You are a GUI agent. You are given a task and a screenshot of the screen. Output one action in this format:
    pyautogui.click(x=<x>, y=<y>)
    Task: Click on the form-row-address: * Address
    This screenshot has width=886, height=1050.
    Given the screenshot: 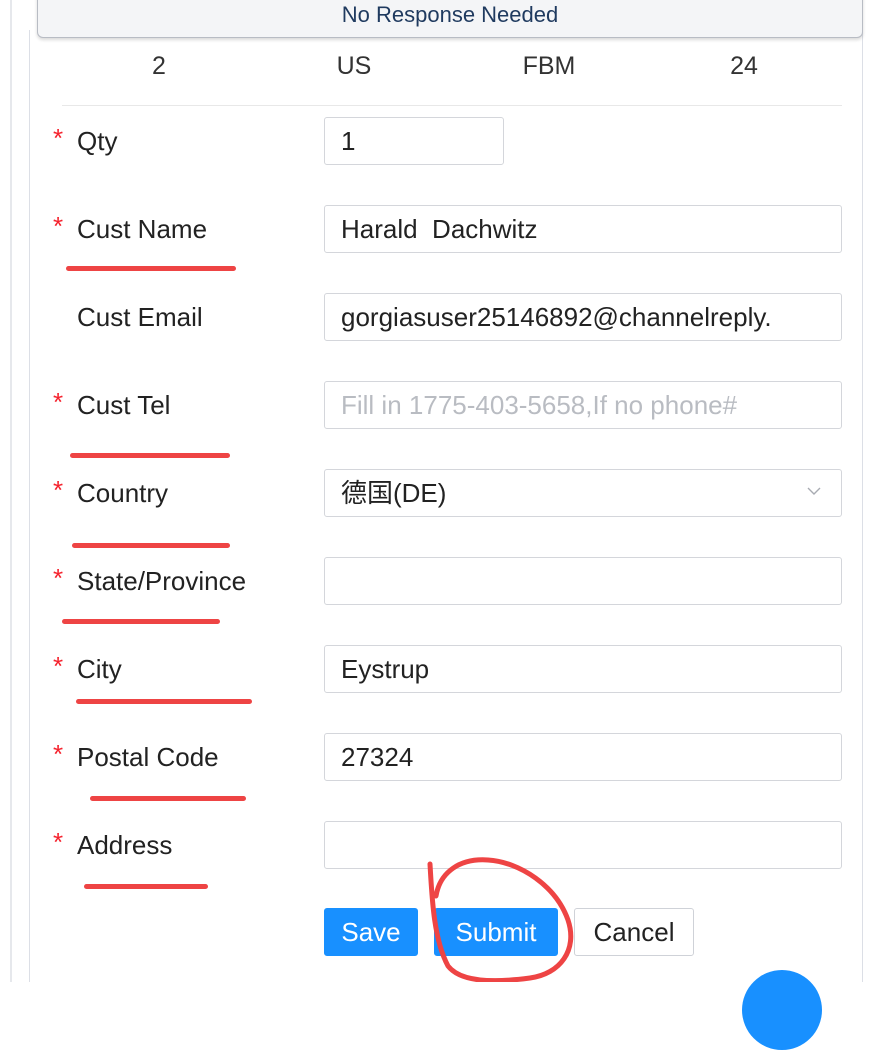 What is the action you would take?
    pyautogui.click(x=443, y=845)
    